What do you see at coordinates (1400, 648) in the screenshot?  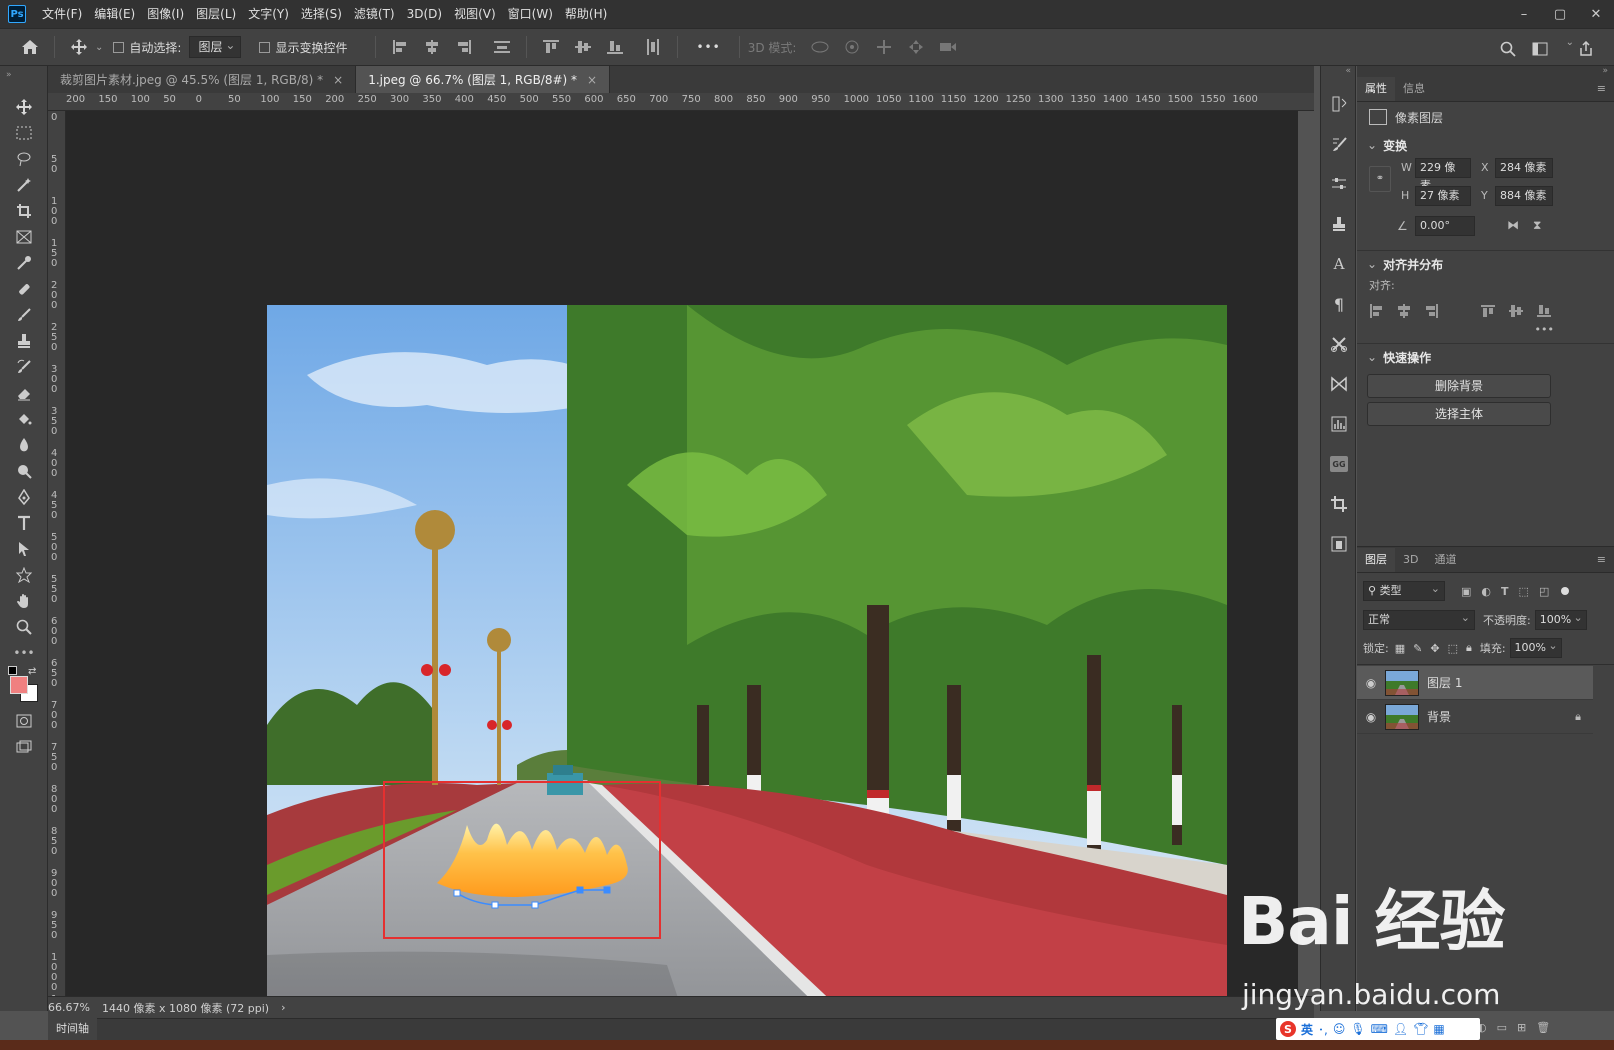 I see `lock-transparent-icon: ▦` at bounding box center [1400, 648].